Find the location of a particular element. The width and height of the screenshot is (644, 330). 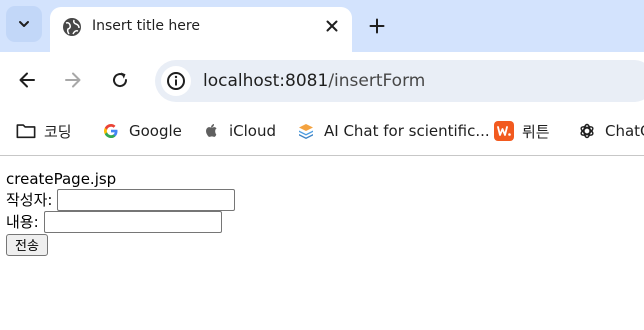

url-host: localhost:8081 is located at coordinates (266, 81).